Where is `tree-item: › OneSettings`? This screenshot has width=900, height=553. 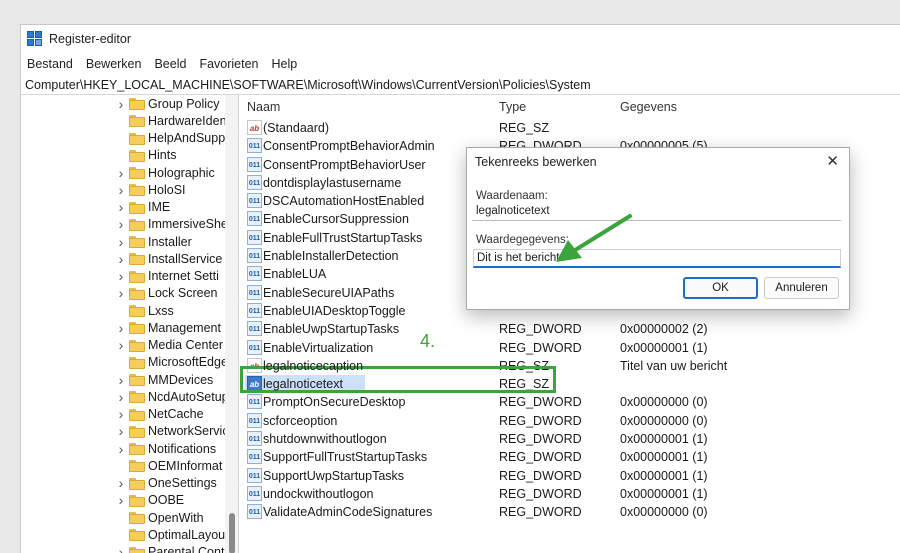 tree-item: › OneSettings is located at coordinates (129, 483).